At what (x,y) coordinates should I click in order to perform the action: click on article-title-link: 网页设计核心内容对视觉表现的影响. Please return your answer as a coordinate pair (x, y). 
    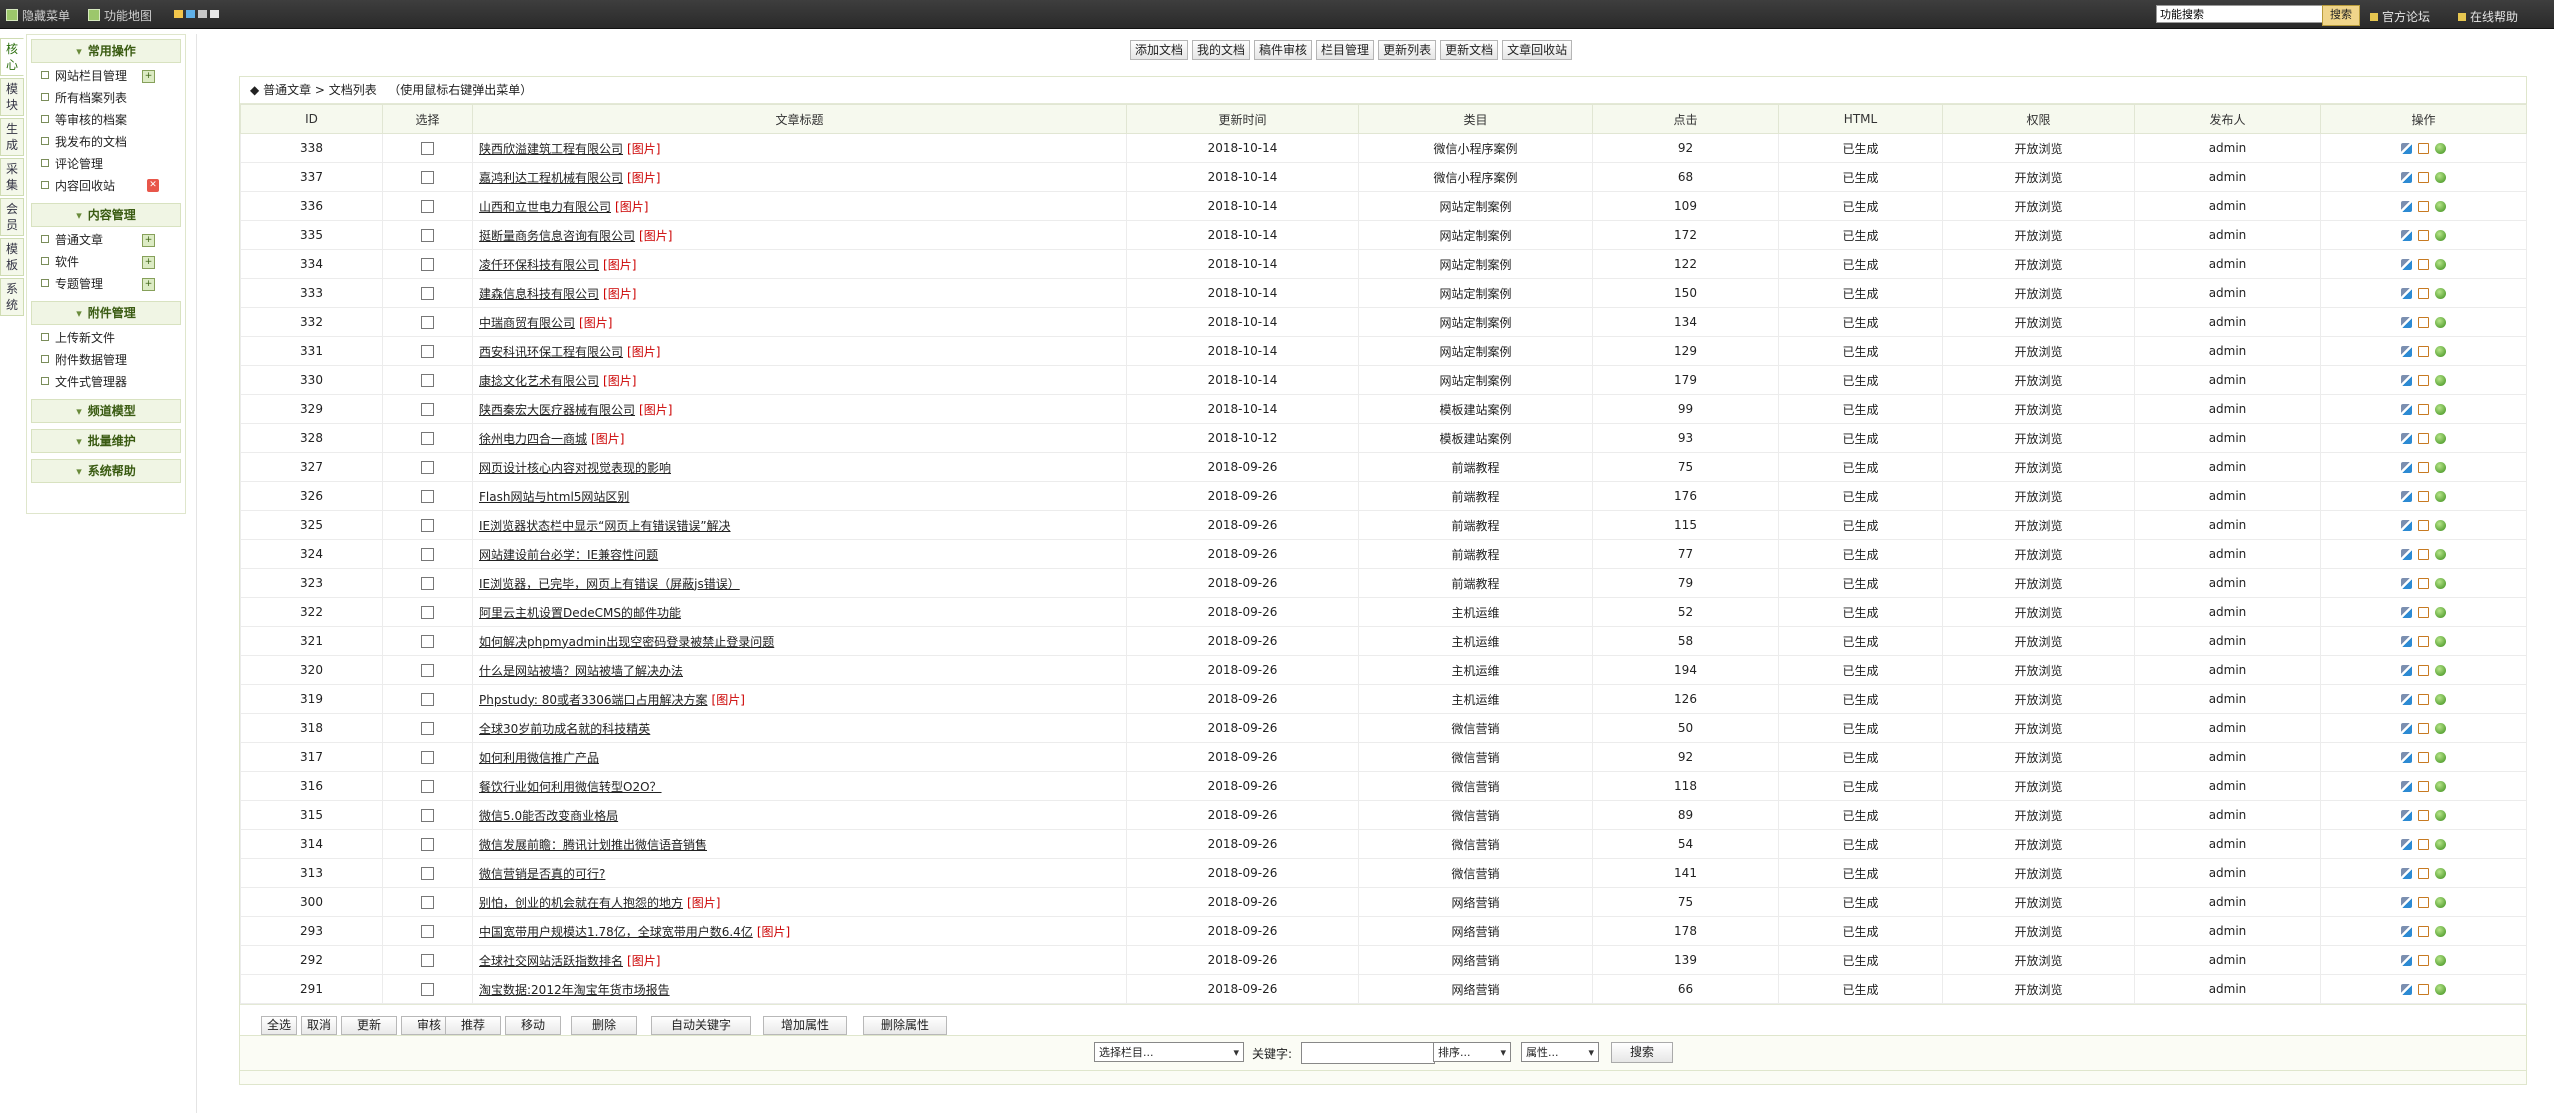
    Looking at the image, I should click on (575, 468).